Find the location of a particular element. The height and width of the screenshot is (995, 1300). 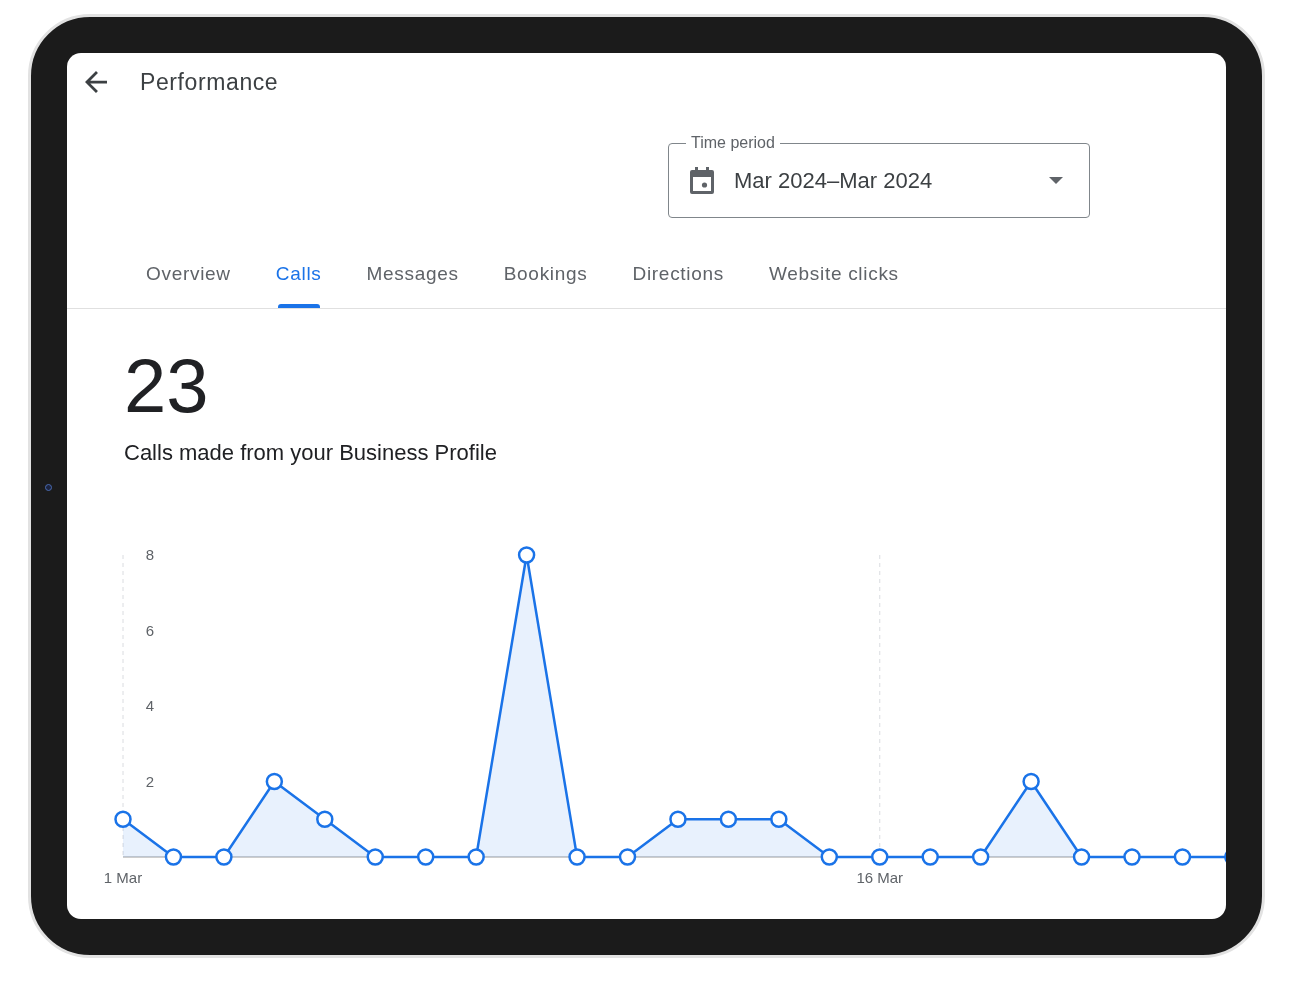

back-button is located at coordinates (96, 82).